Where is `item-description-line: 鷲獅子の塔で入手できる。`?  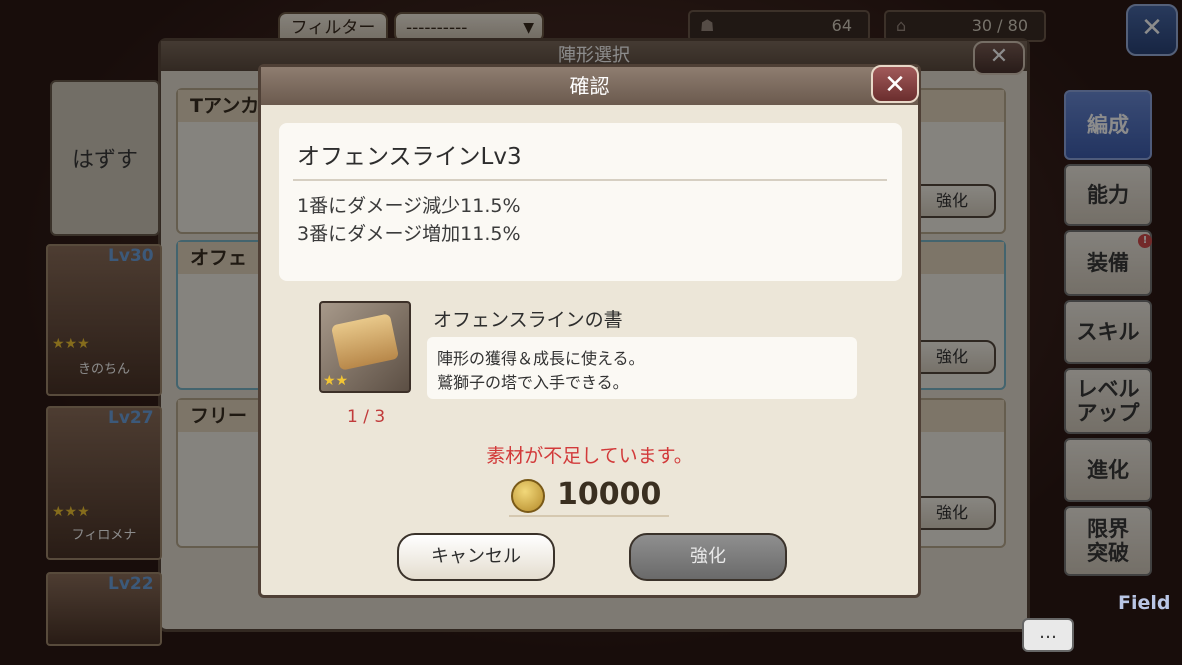
item-description-line: 鷲獅子の塔で入手できる。 is located at coordinates (533, 382).